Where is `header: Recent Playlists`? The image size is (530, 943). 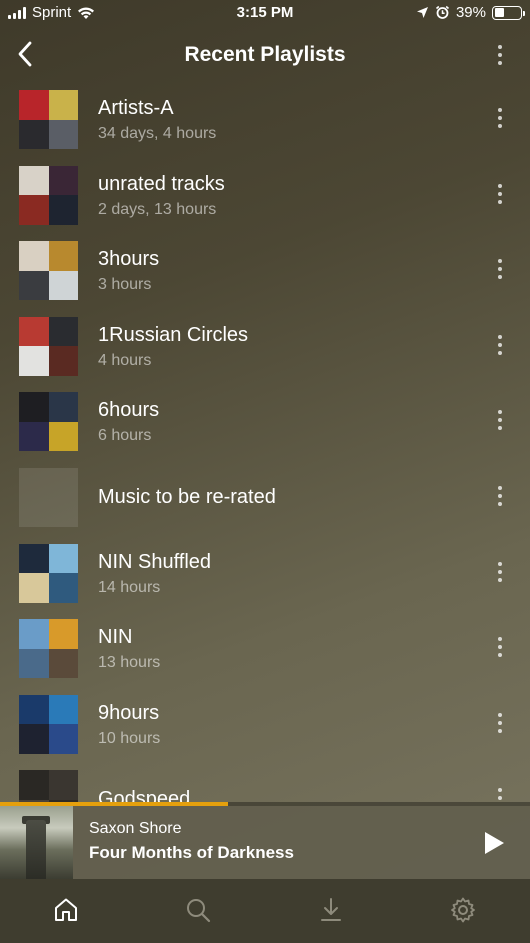
header: Recent Playlists is located at coordinates (265, 55).